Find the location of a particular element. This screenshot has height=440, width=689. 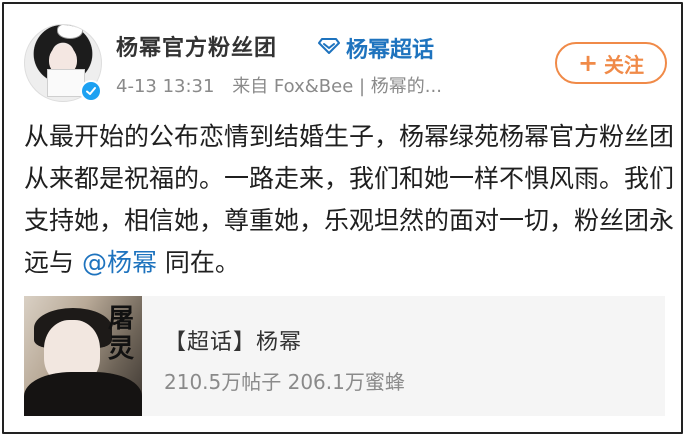

follow-button: + 关注 is located at coordinates (611, 63).